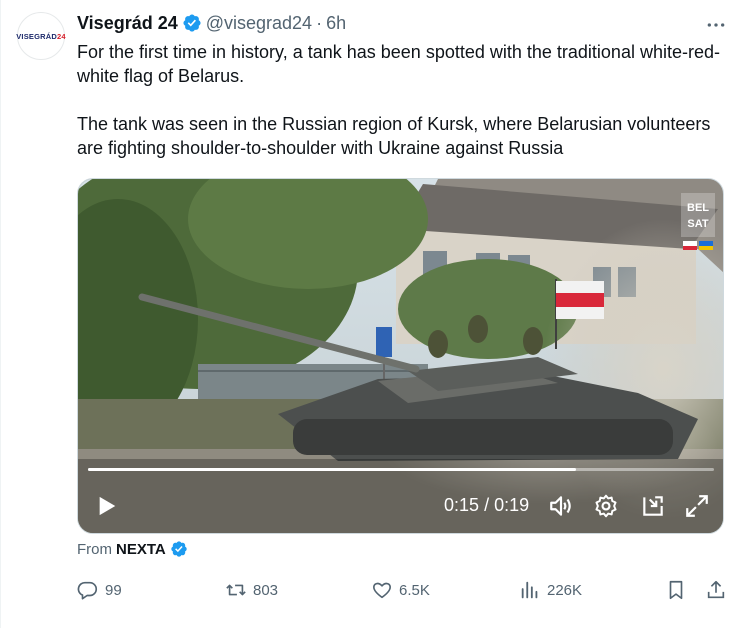 The height and width of the screenshot is (628, 749). I want to click on reply-button: 99, so click(99, 590).